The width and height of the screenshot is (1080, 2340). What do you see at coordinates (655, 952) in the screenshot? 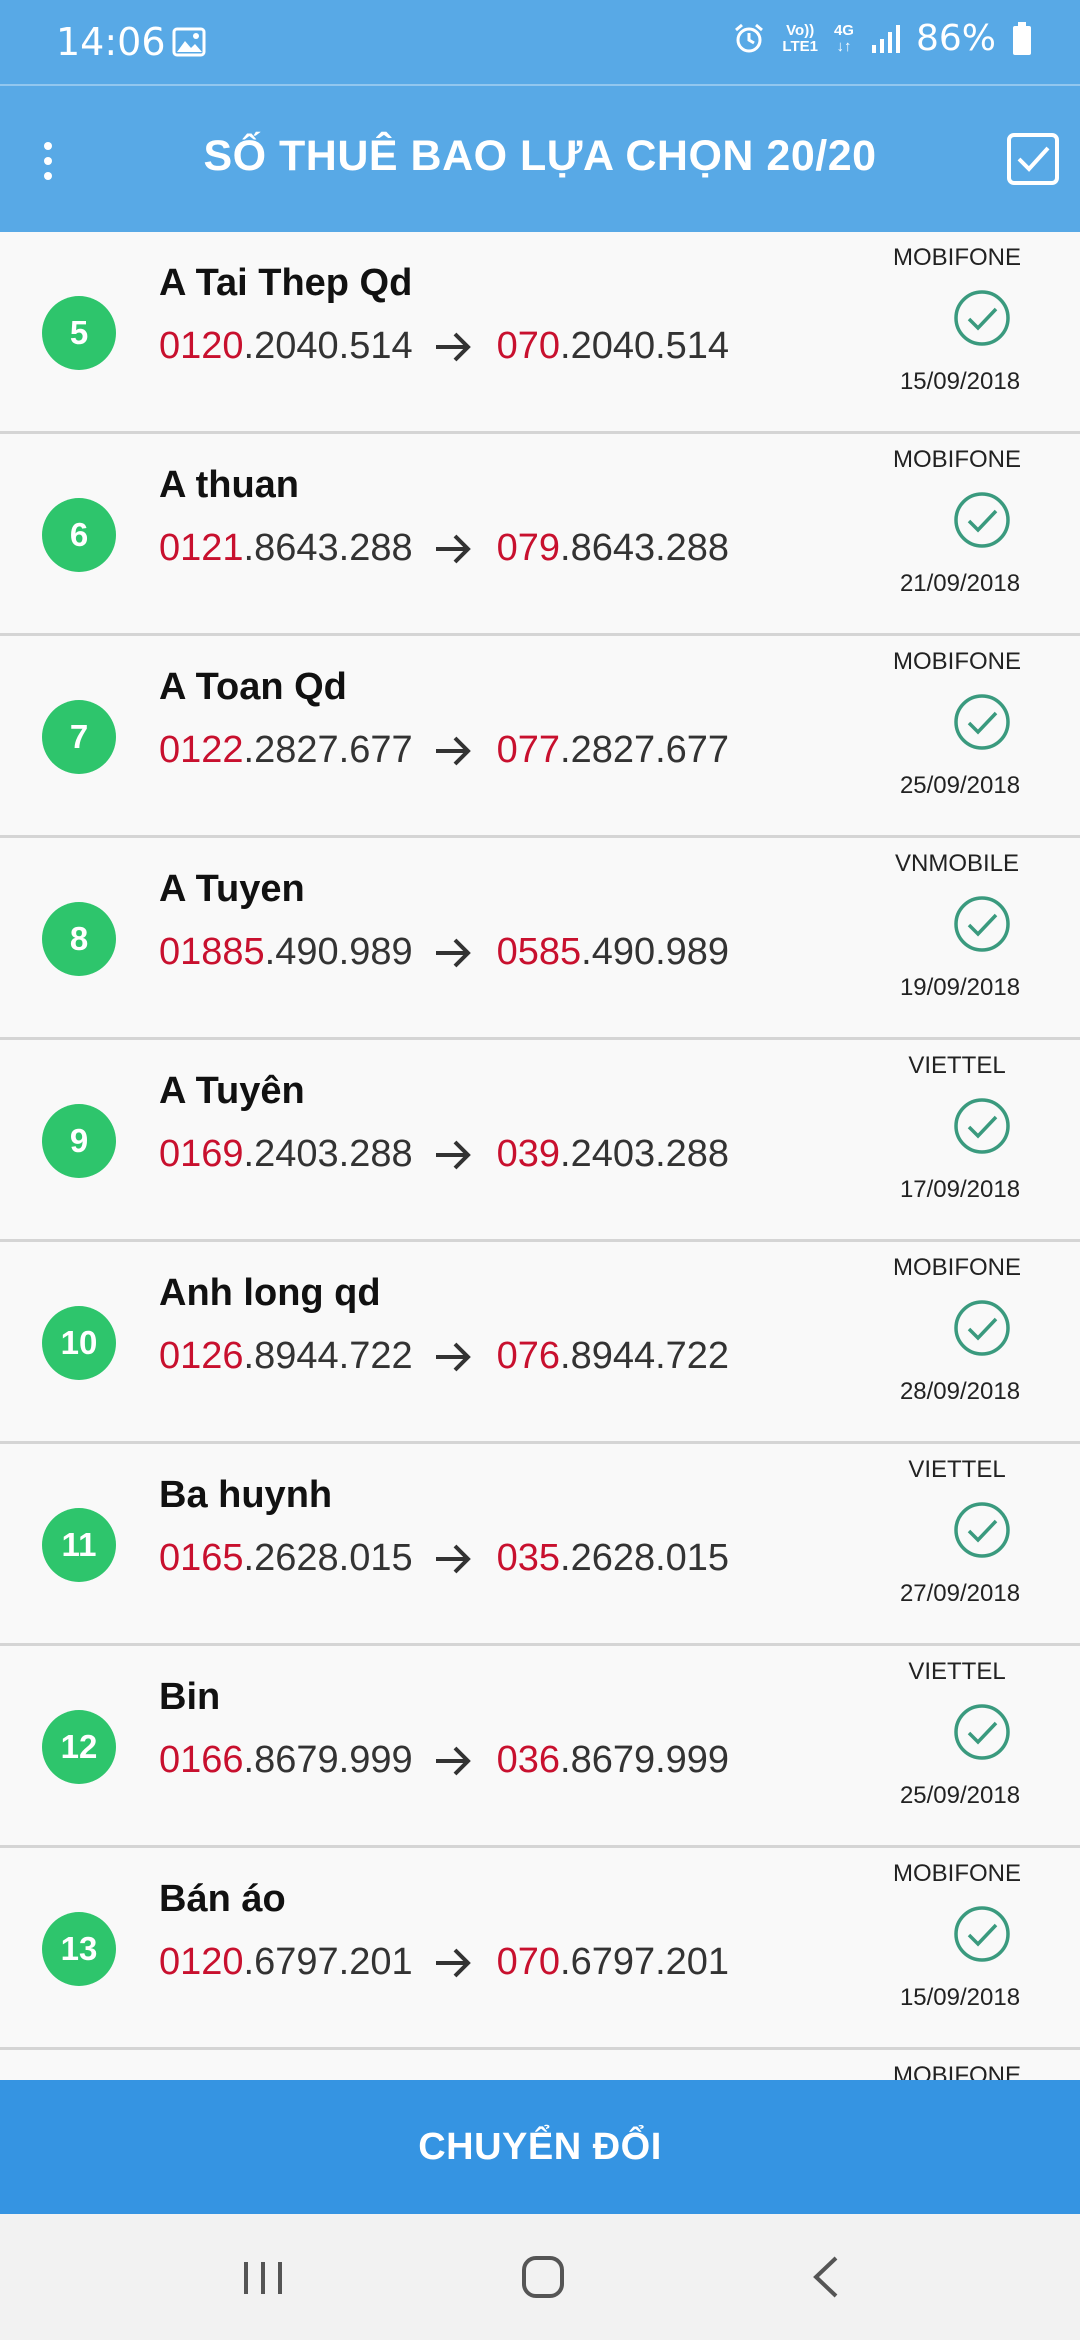
I see `new-number: .490.989` at bounding box center [655, 952].